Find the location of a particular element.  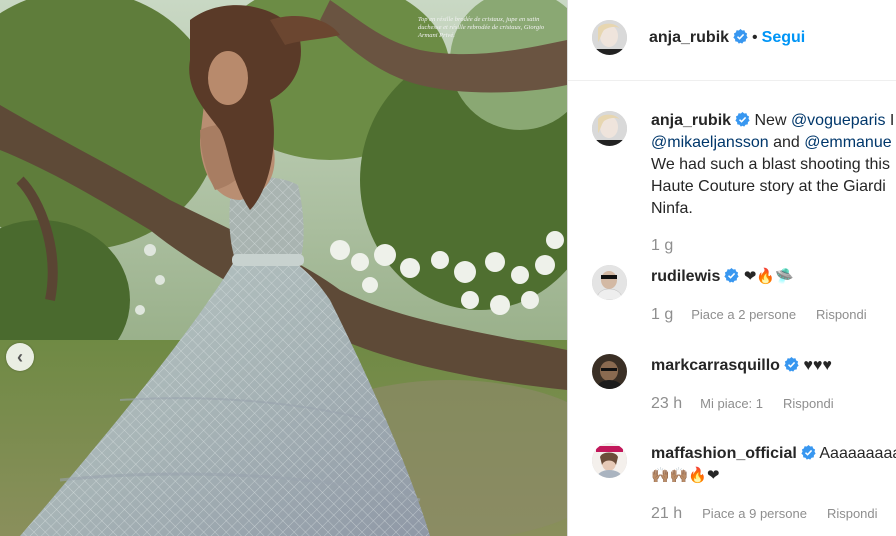

mention-link: @emmanue is located at coordinates (847, 142).